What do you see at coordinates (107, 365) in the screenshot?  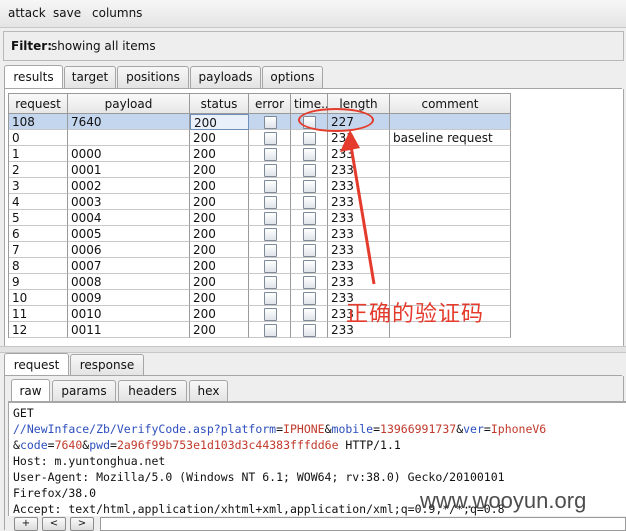 I see `tab-response: response` at bounding box center [107, 365].